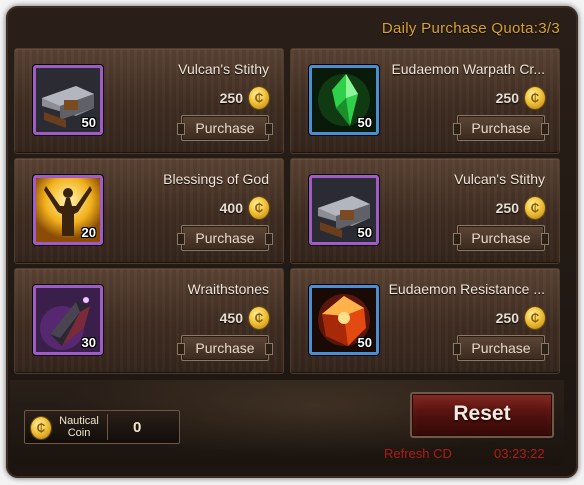 The height and width of the screenshot is (485, 584). Describe the element at coordinates (470, 28) in the screenshot. I see `daily-quota-label: Daily Purchase Quota:3/3` at that location.